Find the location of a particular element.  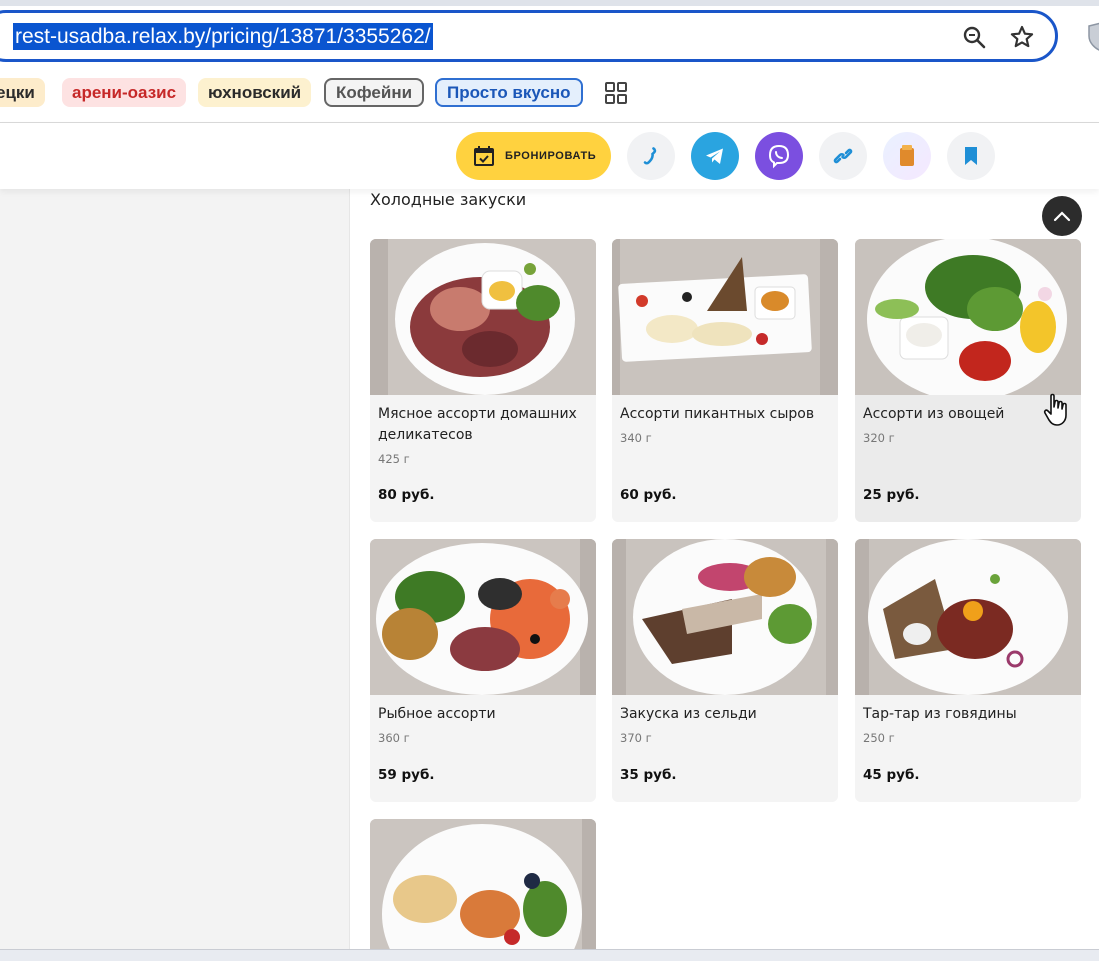

hand-cursor-icon is located at coordinates (1057, 412).